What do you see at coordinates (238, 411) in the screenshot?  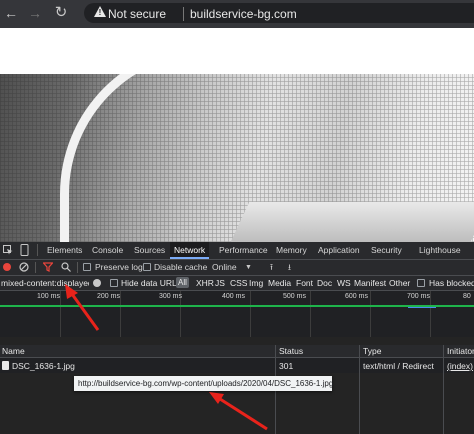 I see `annotation-arrow-tooltip` at bounding box center [238, 411].